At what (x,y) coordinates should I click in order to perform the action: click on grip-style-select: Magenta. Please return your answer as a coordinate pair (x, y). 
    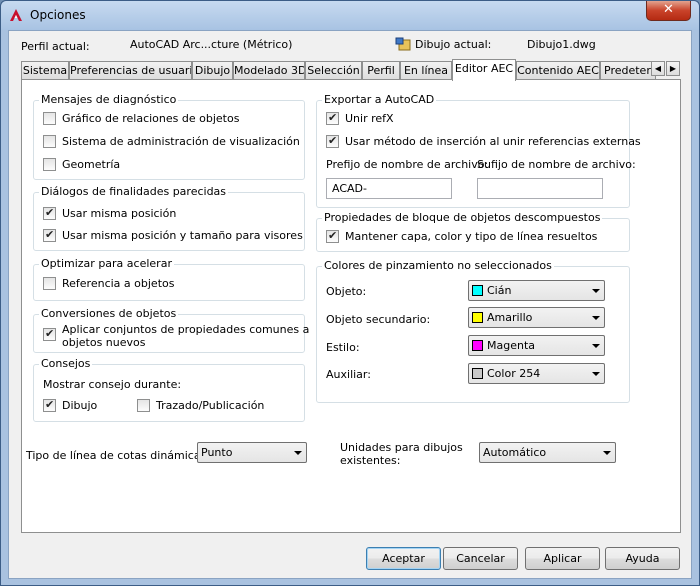
    Looking at the image, I should click on (536, 345).